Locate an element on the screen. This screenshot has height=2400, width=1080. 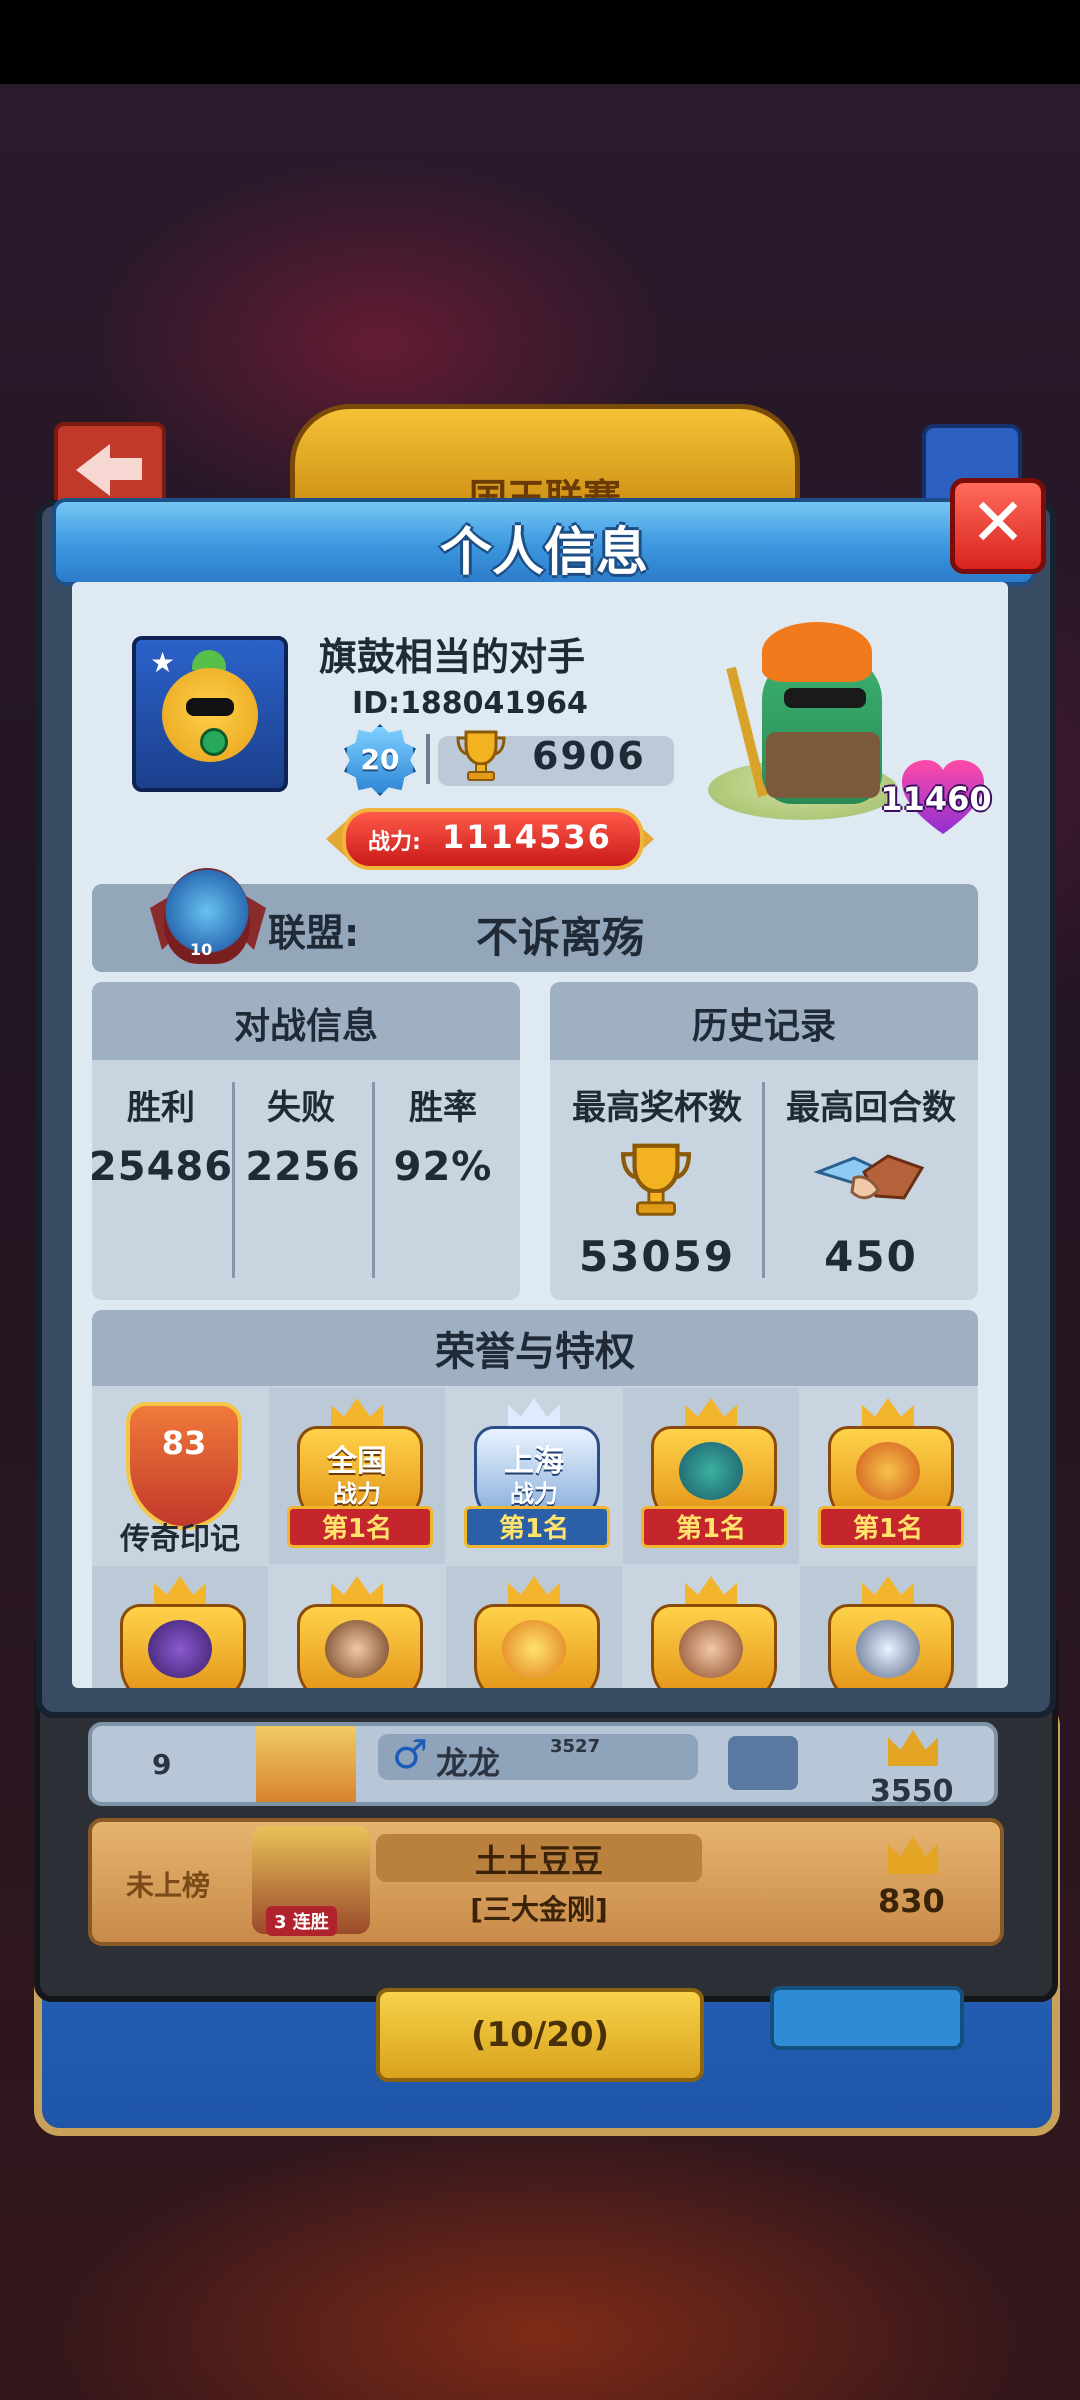
max-trophies-label: 最高奖杯数 is located at coordinates (657, 1108).